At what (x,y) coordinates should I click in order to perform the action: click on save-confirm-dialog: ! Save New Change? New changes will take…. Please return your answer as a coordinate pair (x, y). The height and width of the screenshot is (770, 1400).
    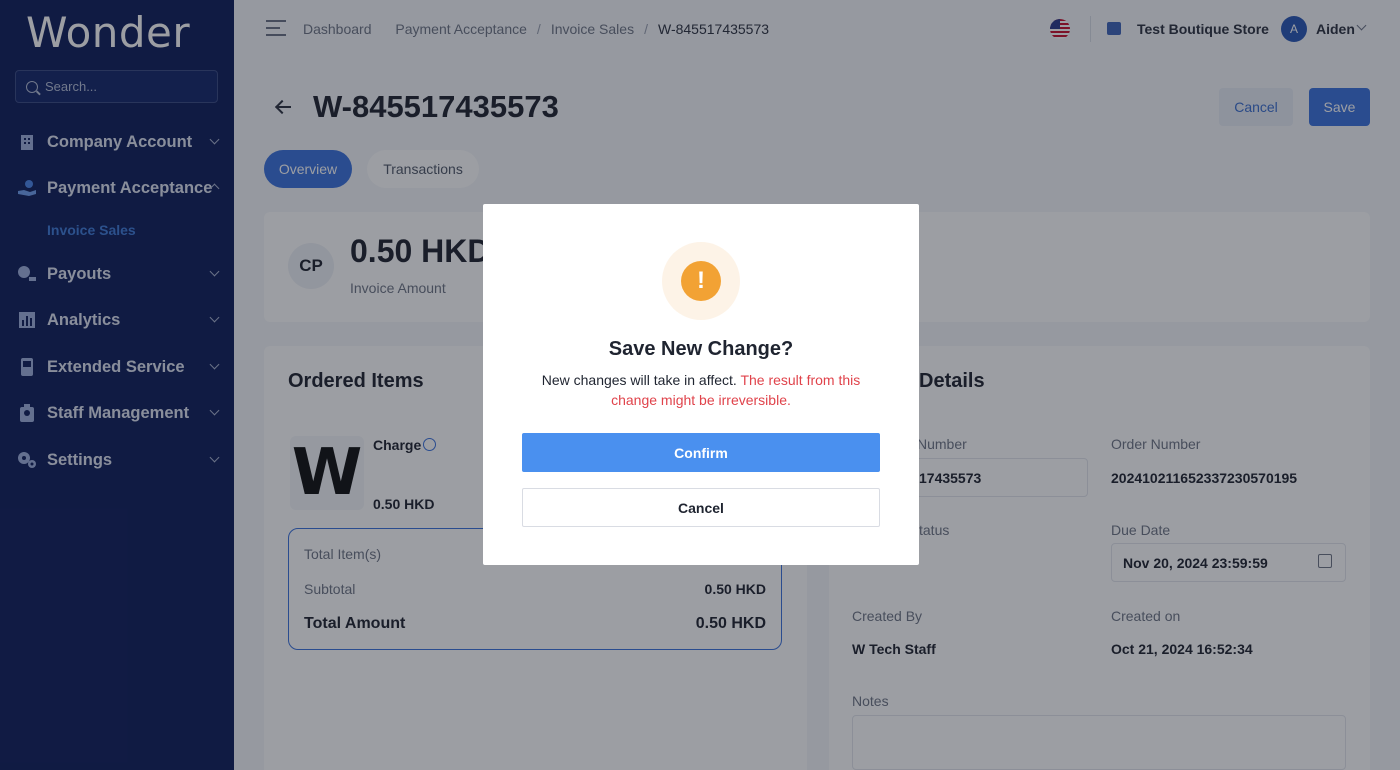
    Looking at the image, I should click on (701, 384).